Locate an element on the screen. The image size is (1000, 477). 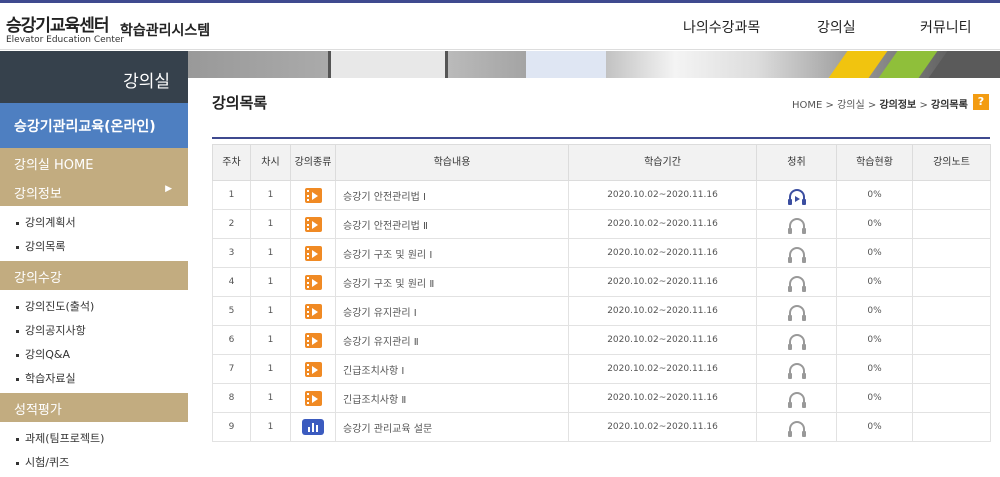
sidebar-item-assignment: 과제(팀프로젝트) is located at coordinates (94, 437).